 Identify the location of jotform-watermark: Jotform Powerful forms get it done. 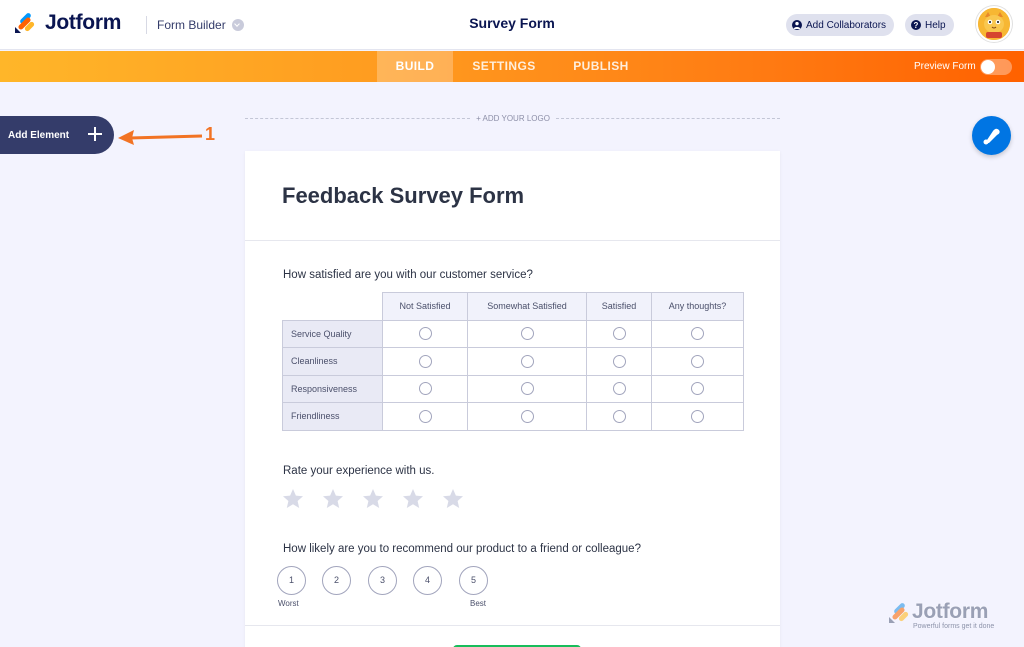
(948, 618).